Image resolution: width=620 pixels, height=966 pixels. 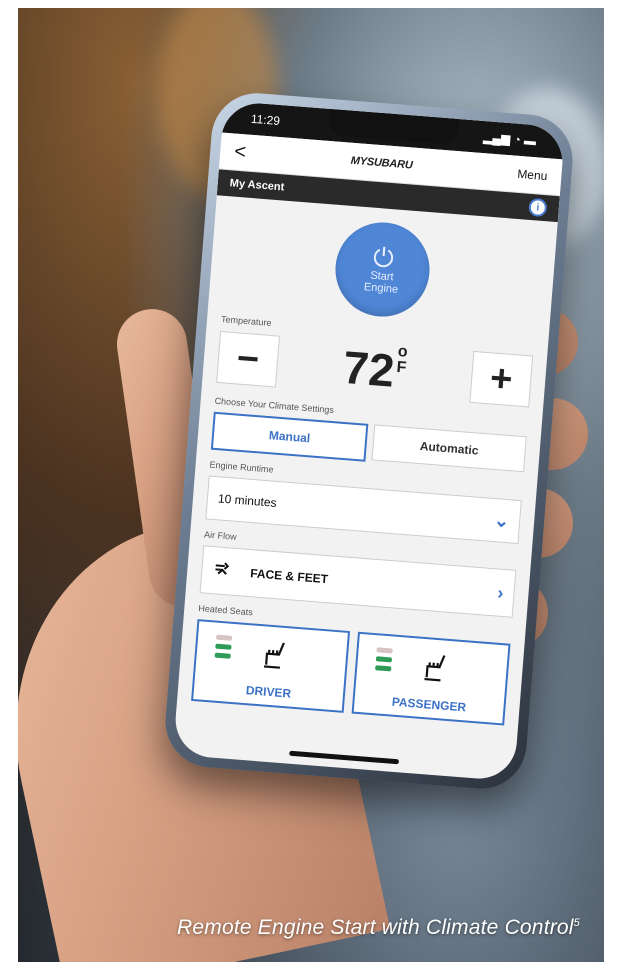 What do you see at coordinates (401, 367) in the screenshot?
I see `unit-f: F` at bounding box center [401, 367].